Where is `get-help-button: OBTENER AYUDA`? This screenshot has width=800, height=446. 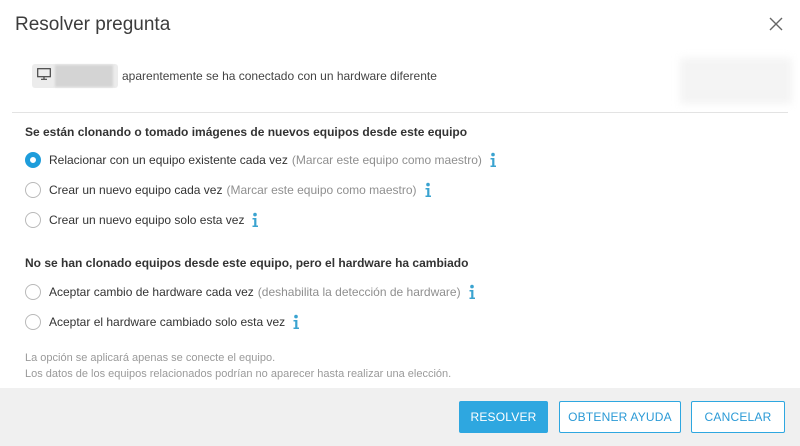 get-help-button: OBTENER AYUDA is located at coordinates (620, 417).